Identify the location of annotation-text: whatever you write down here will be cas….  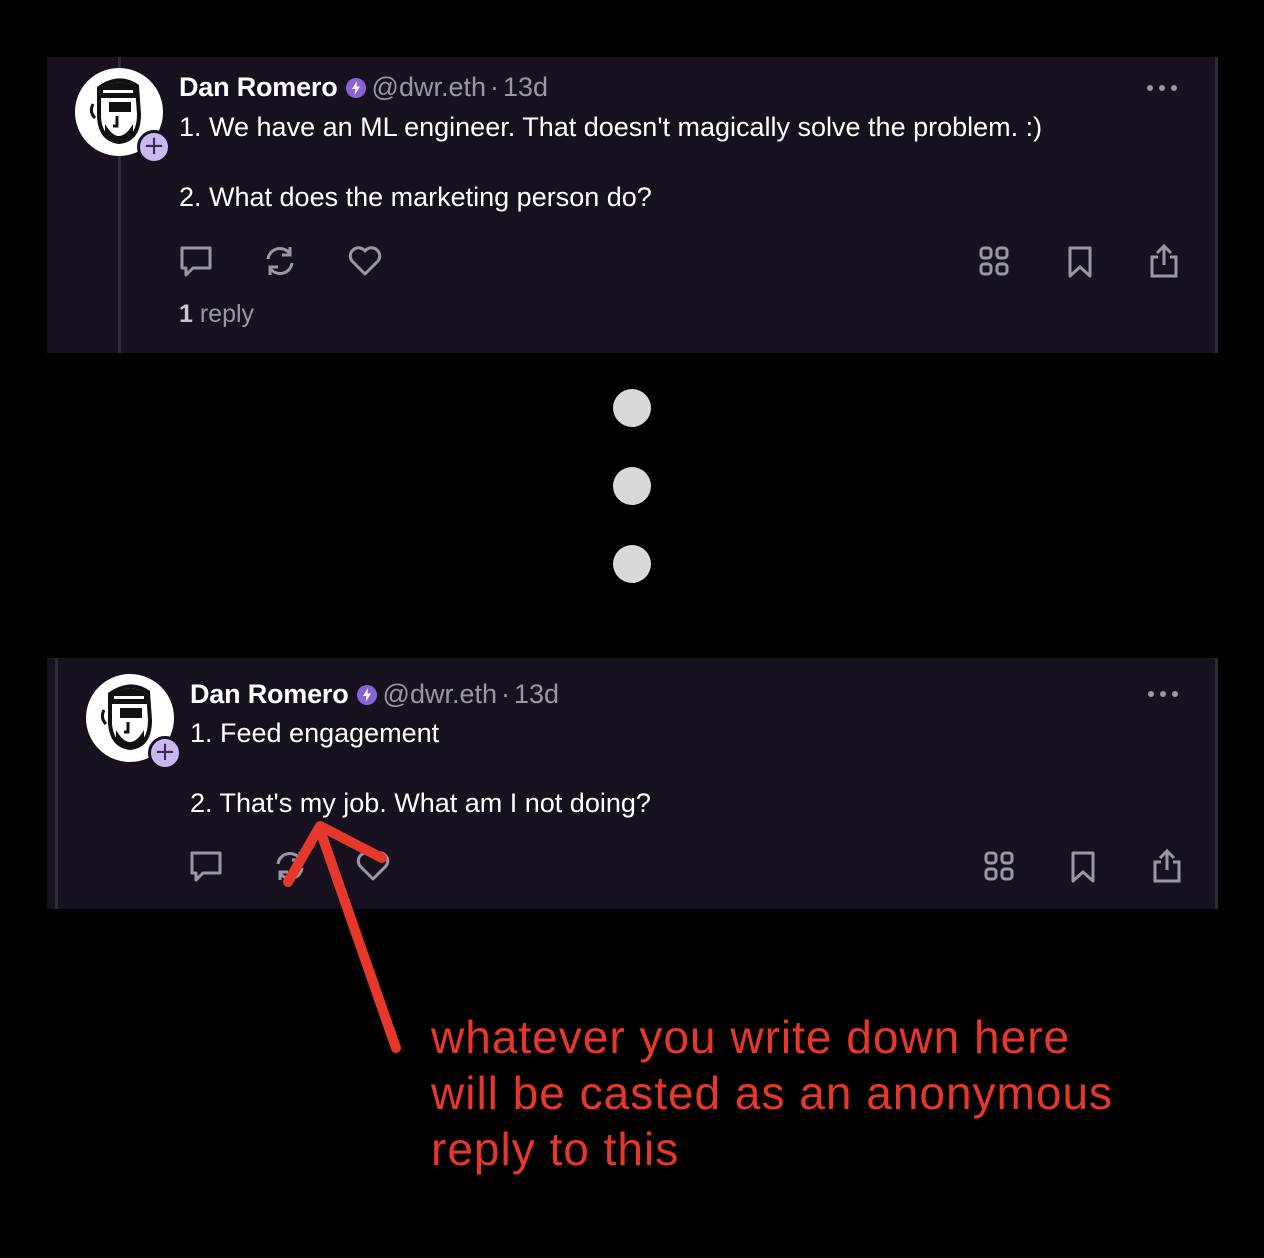
(821, 1093).